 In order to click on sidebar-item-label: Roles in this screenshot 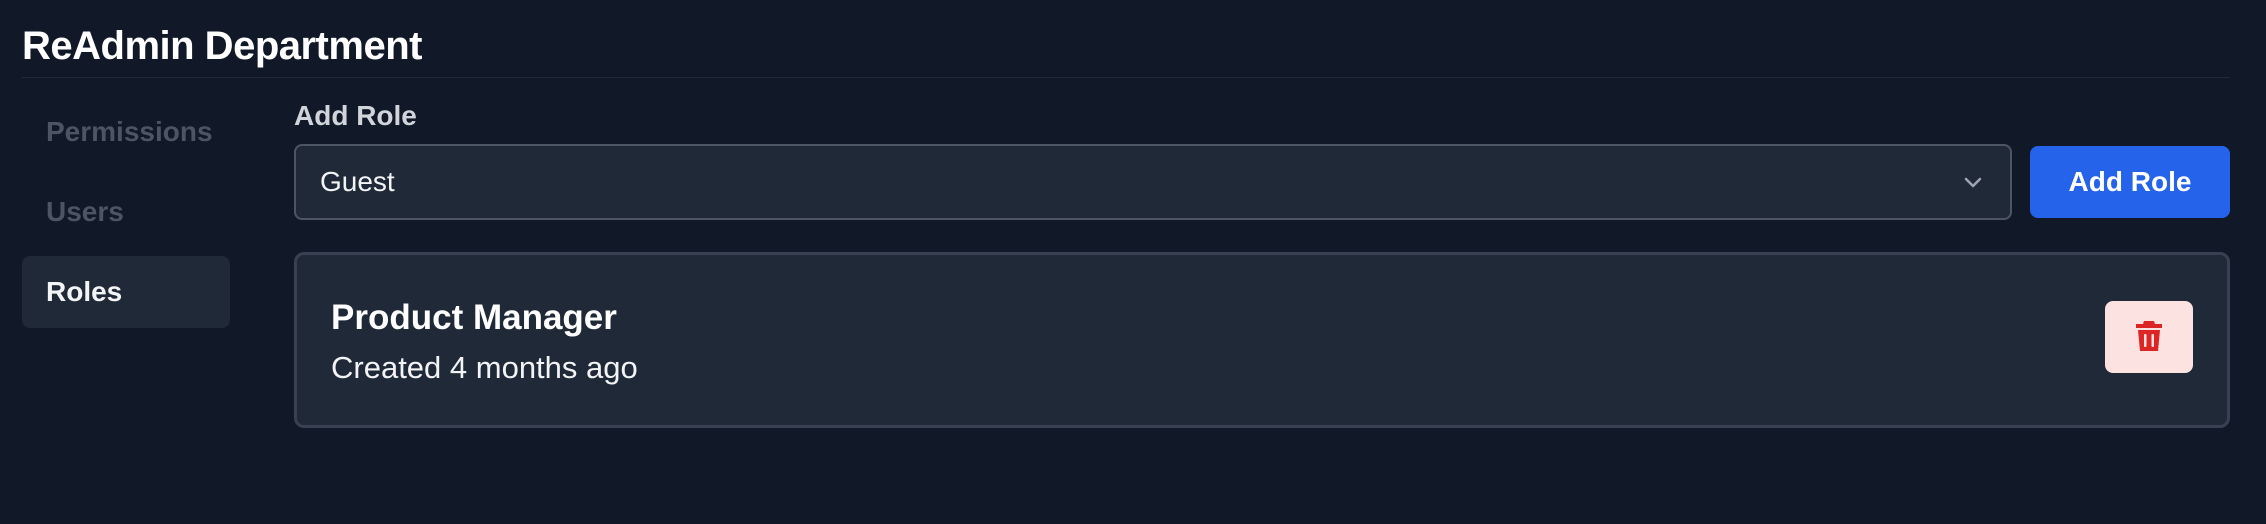, I will do `click(84, 291)`.